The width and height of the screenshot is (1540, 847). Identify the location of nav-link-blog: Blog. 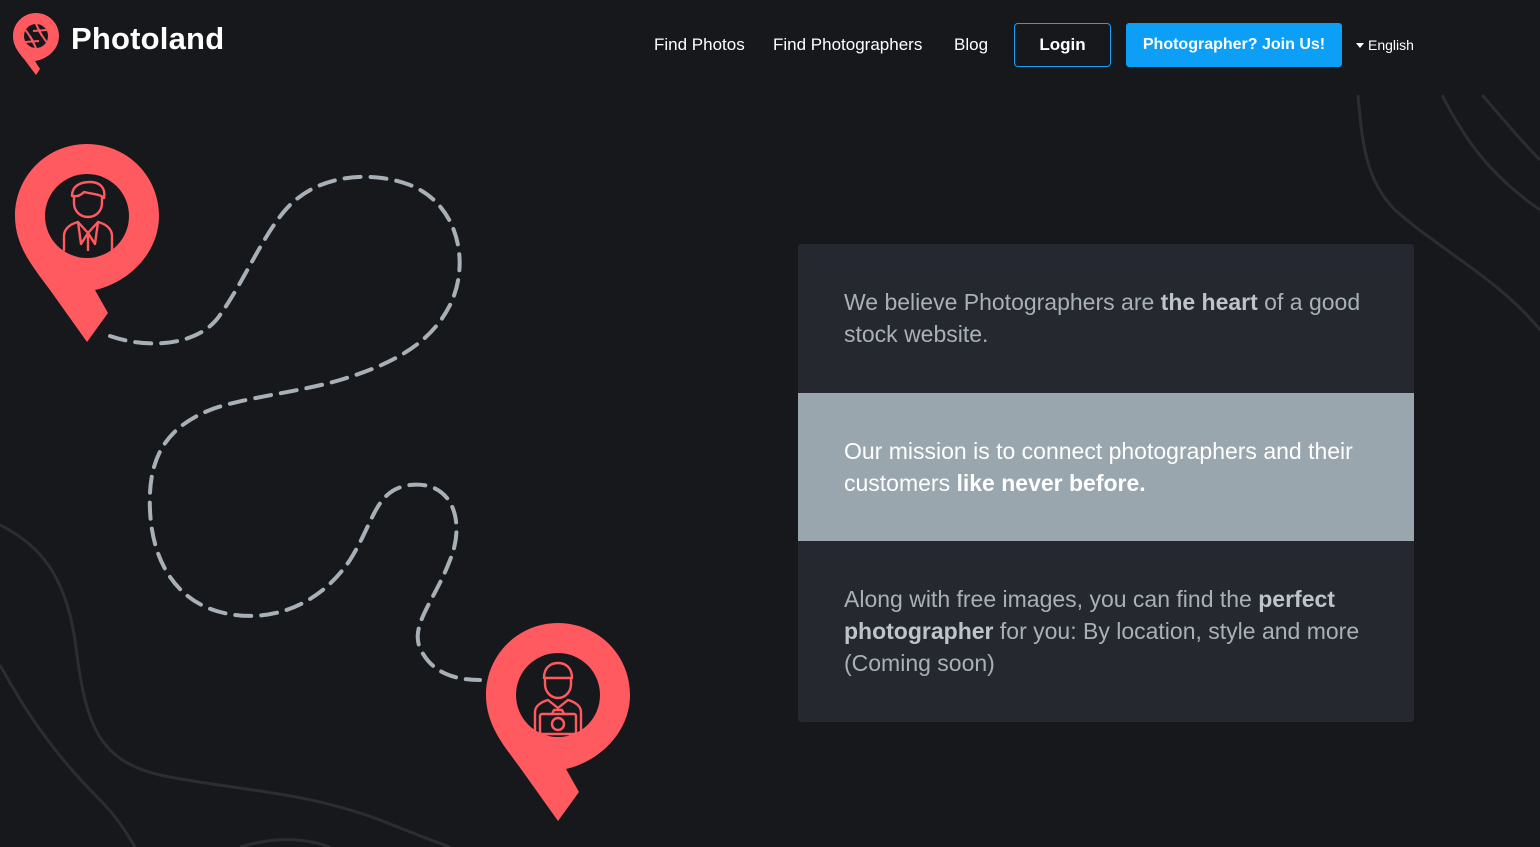
(971, 45).